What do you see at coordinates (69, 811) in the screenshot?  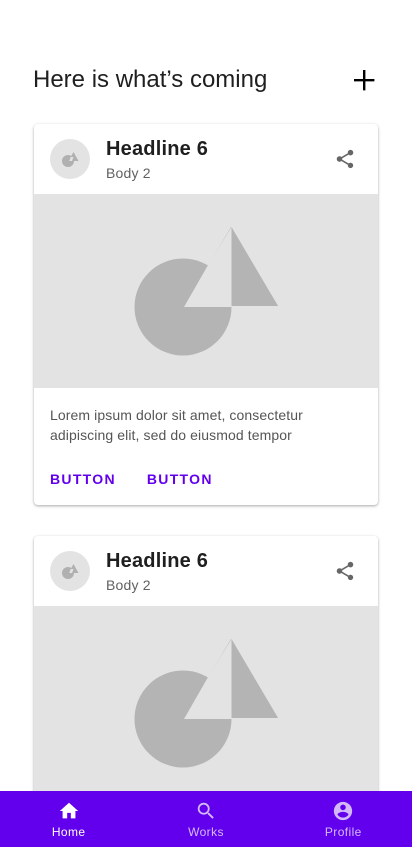 I see `home-icon` at bounding box center [69, 811].